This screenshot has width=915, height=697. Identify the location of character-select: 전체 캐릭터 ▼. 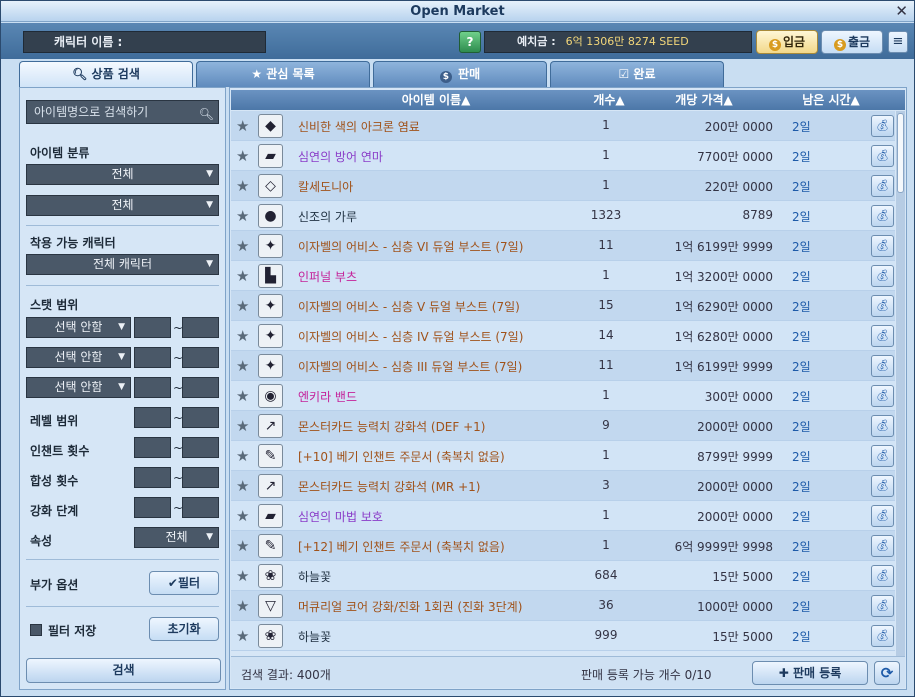
(122, 264).